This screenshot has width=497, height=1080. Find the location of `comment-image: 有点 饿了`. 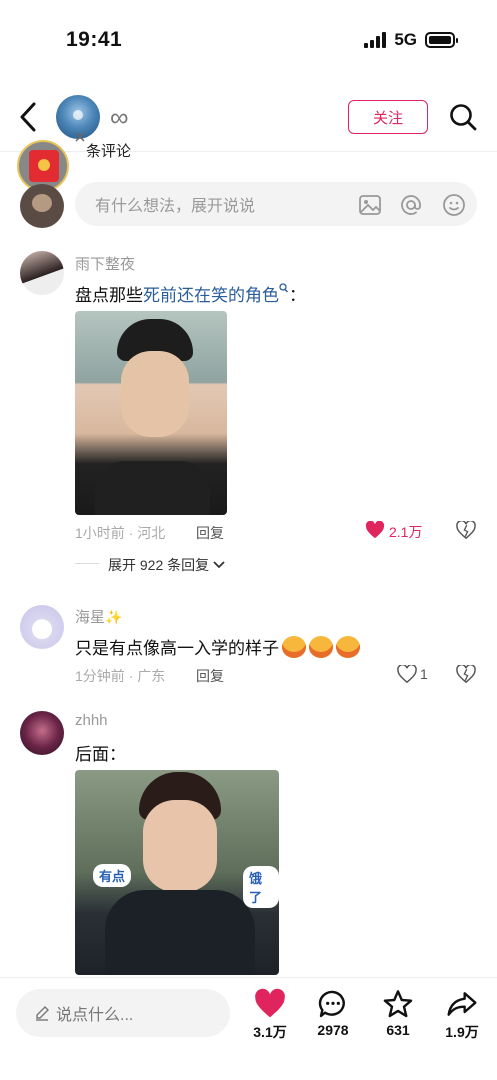

comment-image: 有点 饿了 is located at coordinates (177, 872).